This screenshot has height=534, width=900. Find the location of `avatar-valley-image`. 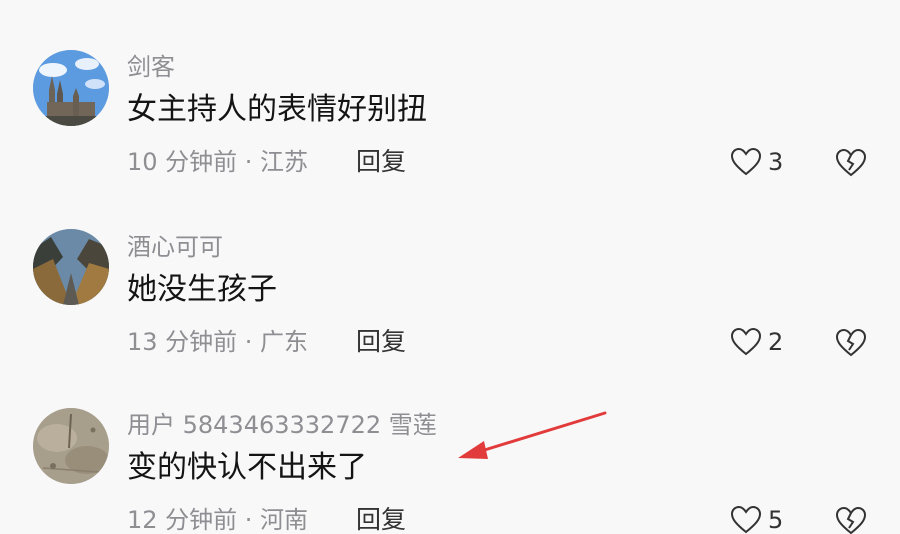

avatar-valley-image is located at coordinates (71, 267).